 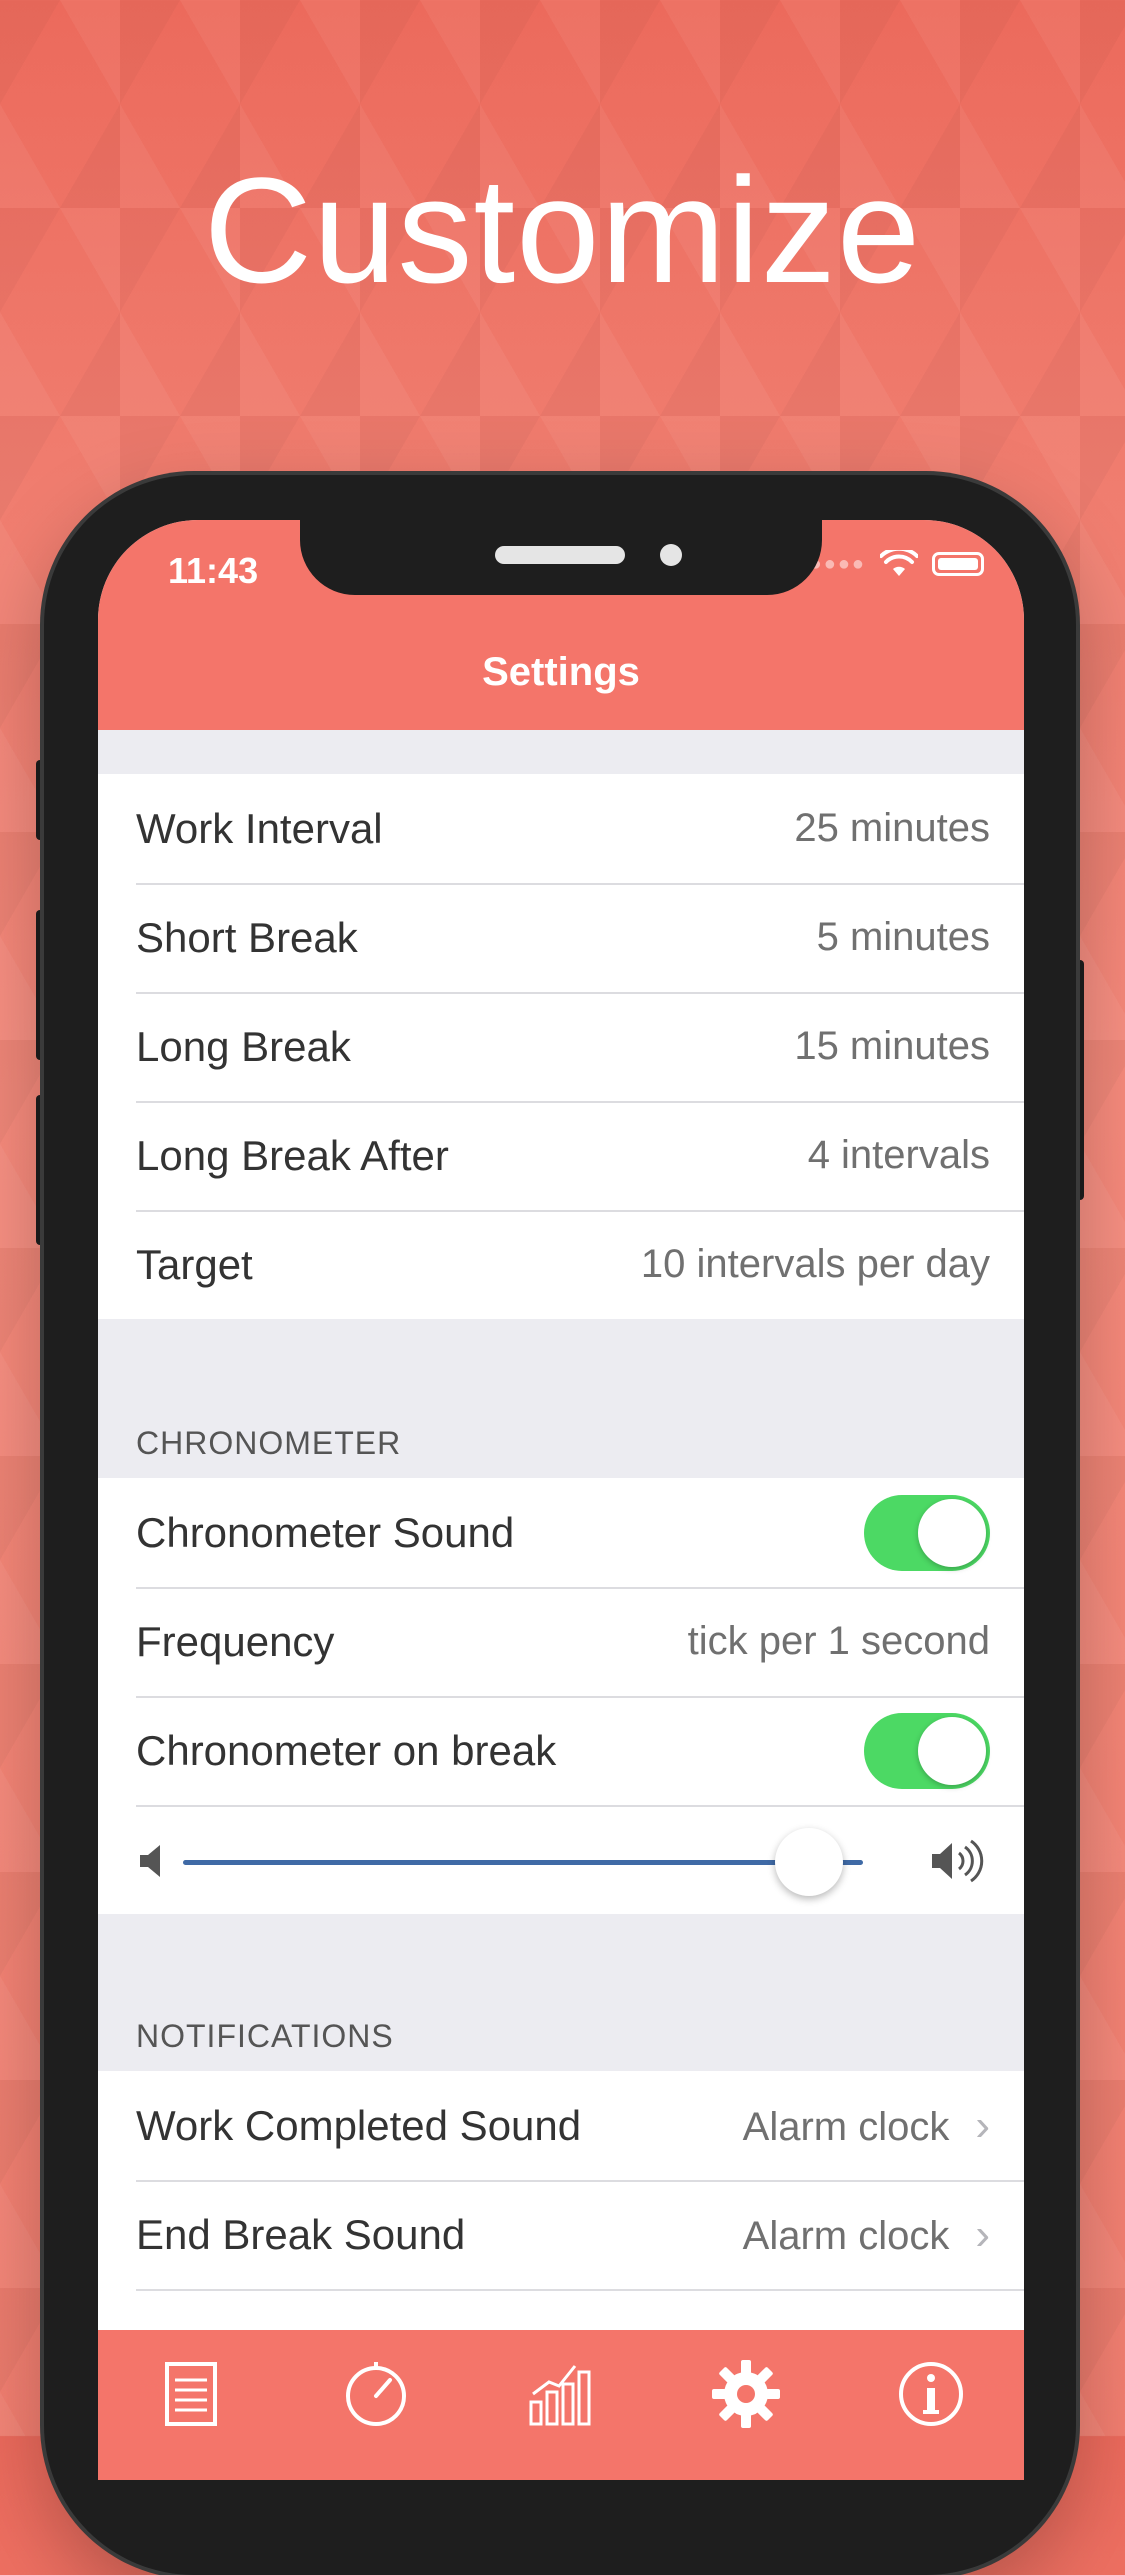 What do you see at coordinates (150, 1861) in the screenshot?
I see `volume-low-icon` at bounding box center [150, 1861].